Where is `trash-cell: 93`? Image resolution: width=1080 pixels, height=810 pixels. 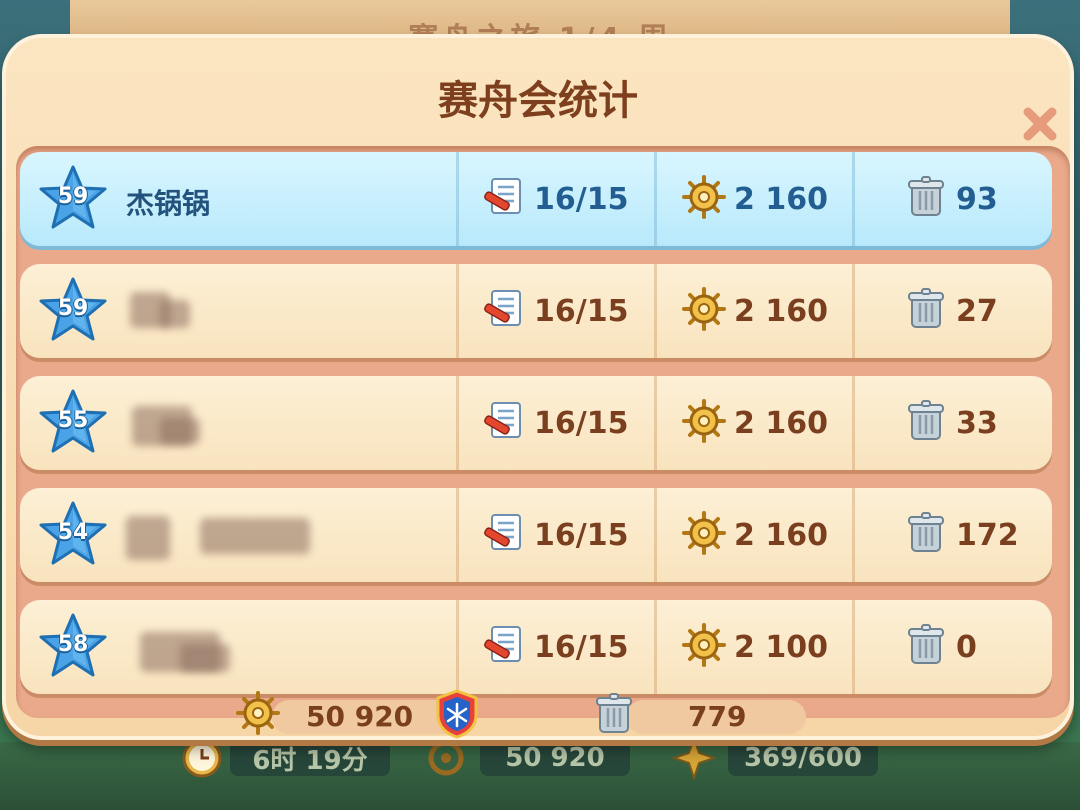
trash-cell: 93 is located at coordinates (951, 199).